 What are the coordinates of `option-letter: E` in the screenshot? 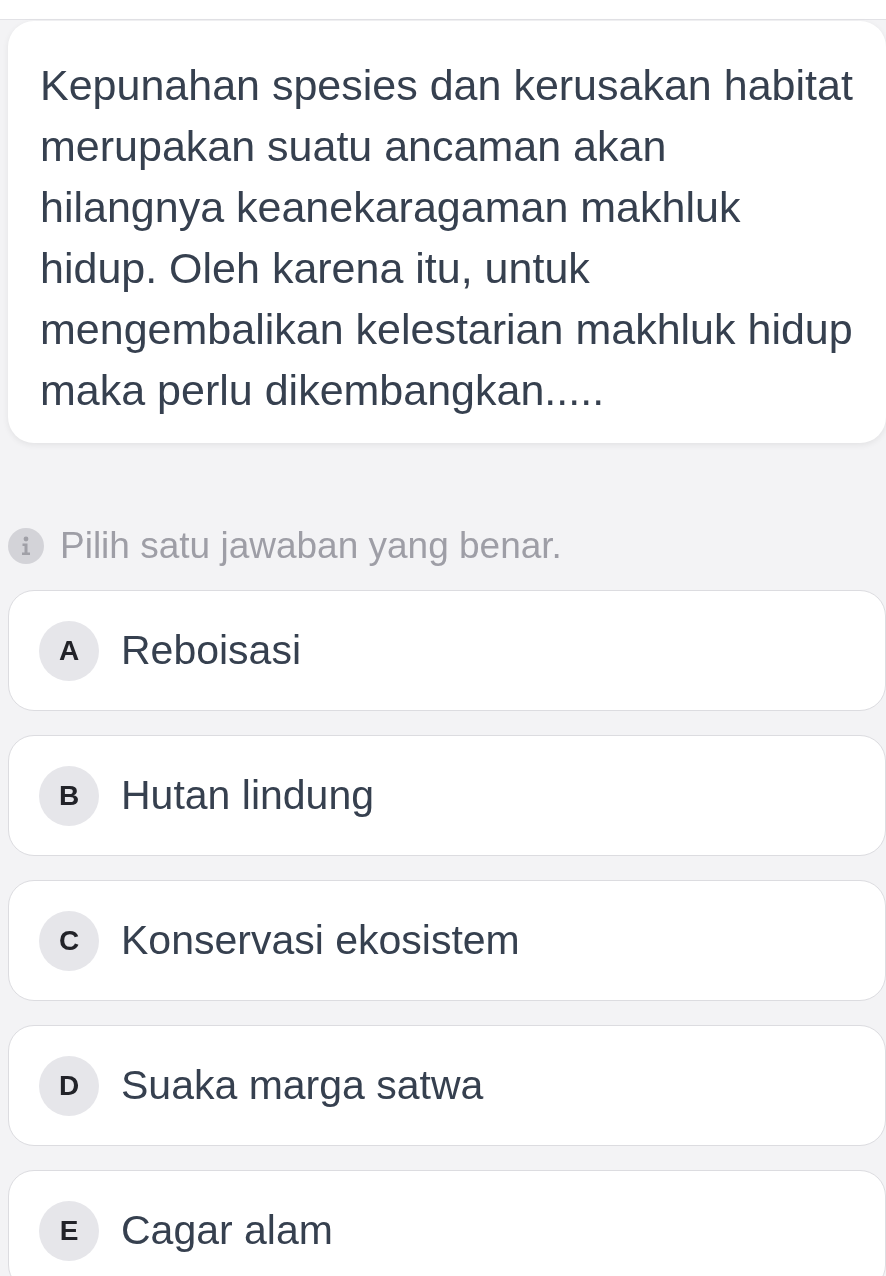 It's located at (69, 1230).